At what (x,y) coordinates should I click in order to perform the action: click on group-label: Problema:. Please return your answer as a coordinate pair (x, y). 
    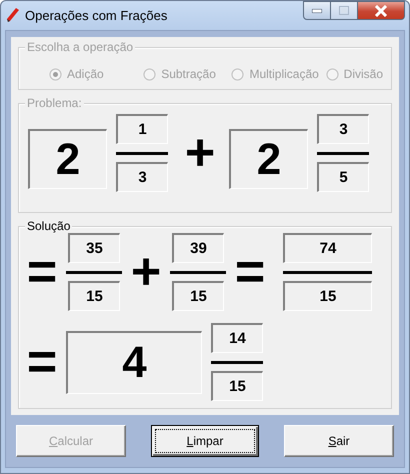
    Looking at the image, I should click on (54, 103).